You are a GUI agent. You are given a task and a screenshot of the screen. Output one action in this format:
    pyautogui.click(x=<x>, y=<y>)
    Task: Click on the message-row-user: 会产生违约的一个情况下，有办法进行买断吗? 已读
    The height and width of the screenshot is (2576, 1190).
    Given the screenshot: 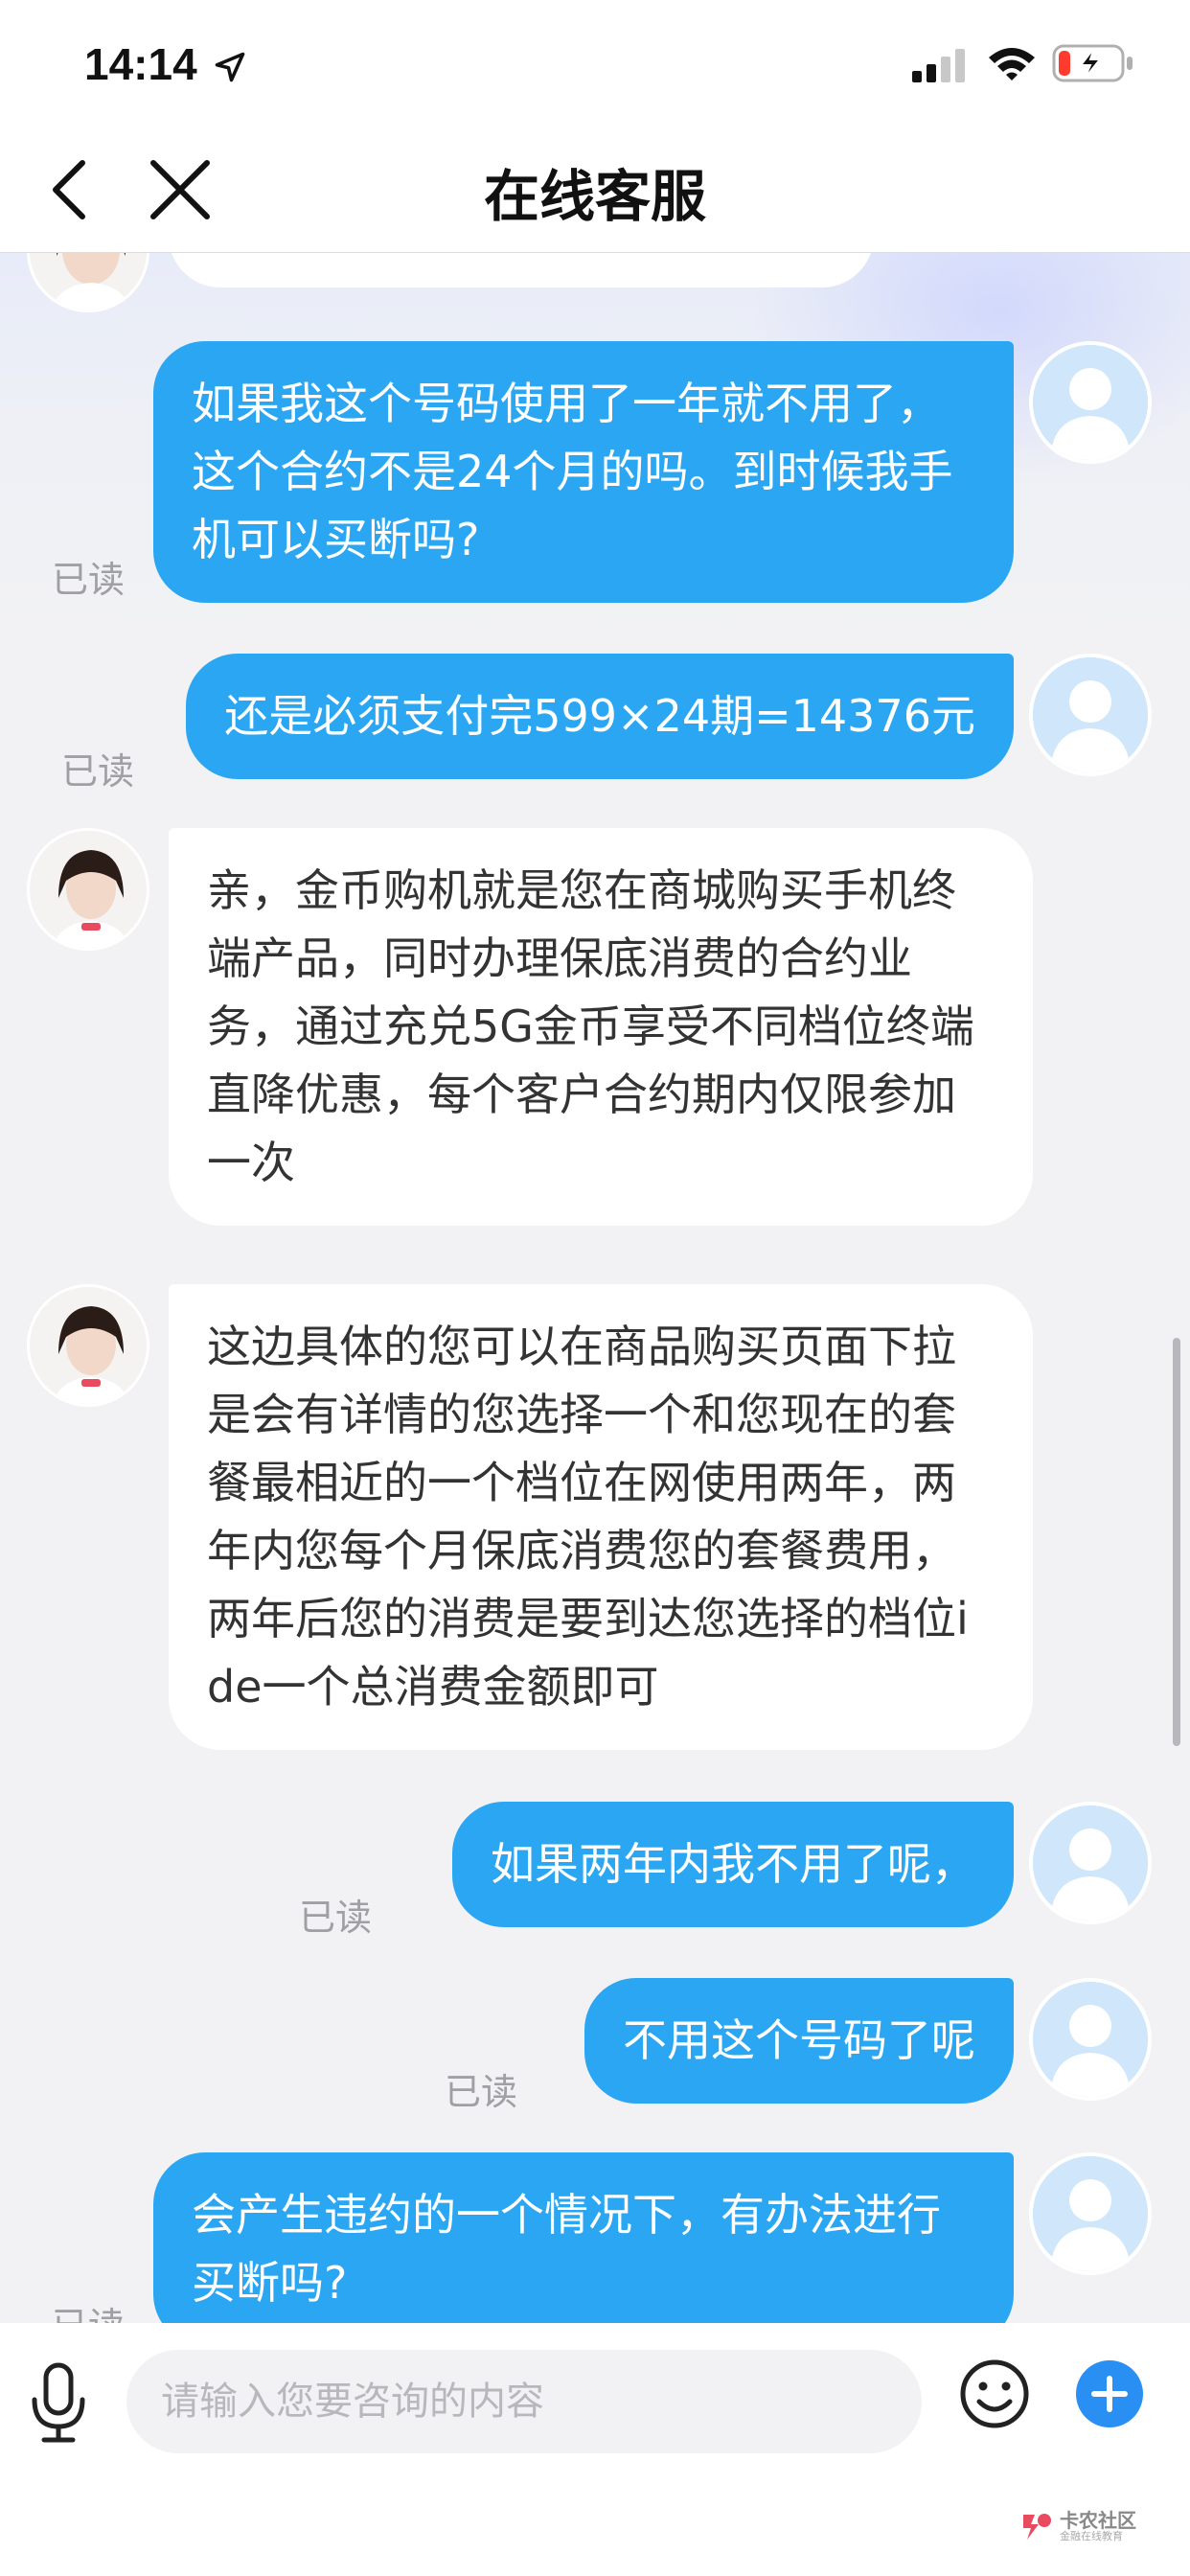 What is the action you would take?
    pyautogui.click(x=595, y=2237)
    